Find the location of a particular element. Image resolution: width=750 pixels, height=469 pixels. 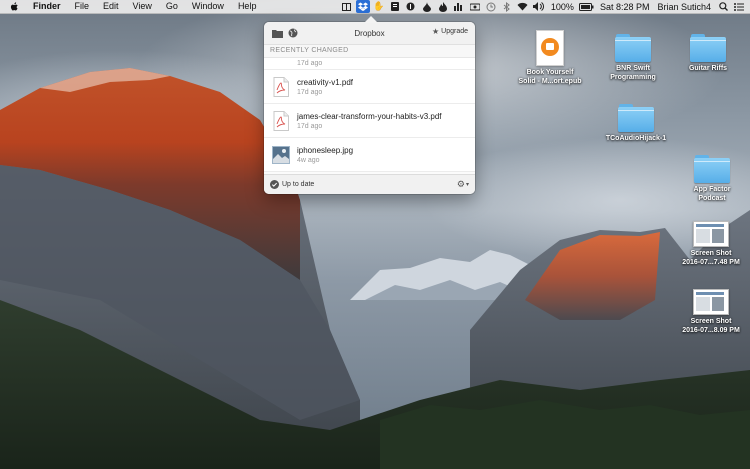

apple-menu-icon is located at coordinates (16, 6).